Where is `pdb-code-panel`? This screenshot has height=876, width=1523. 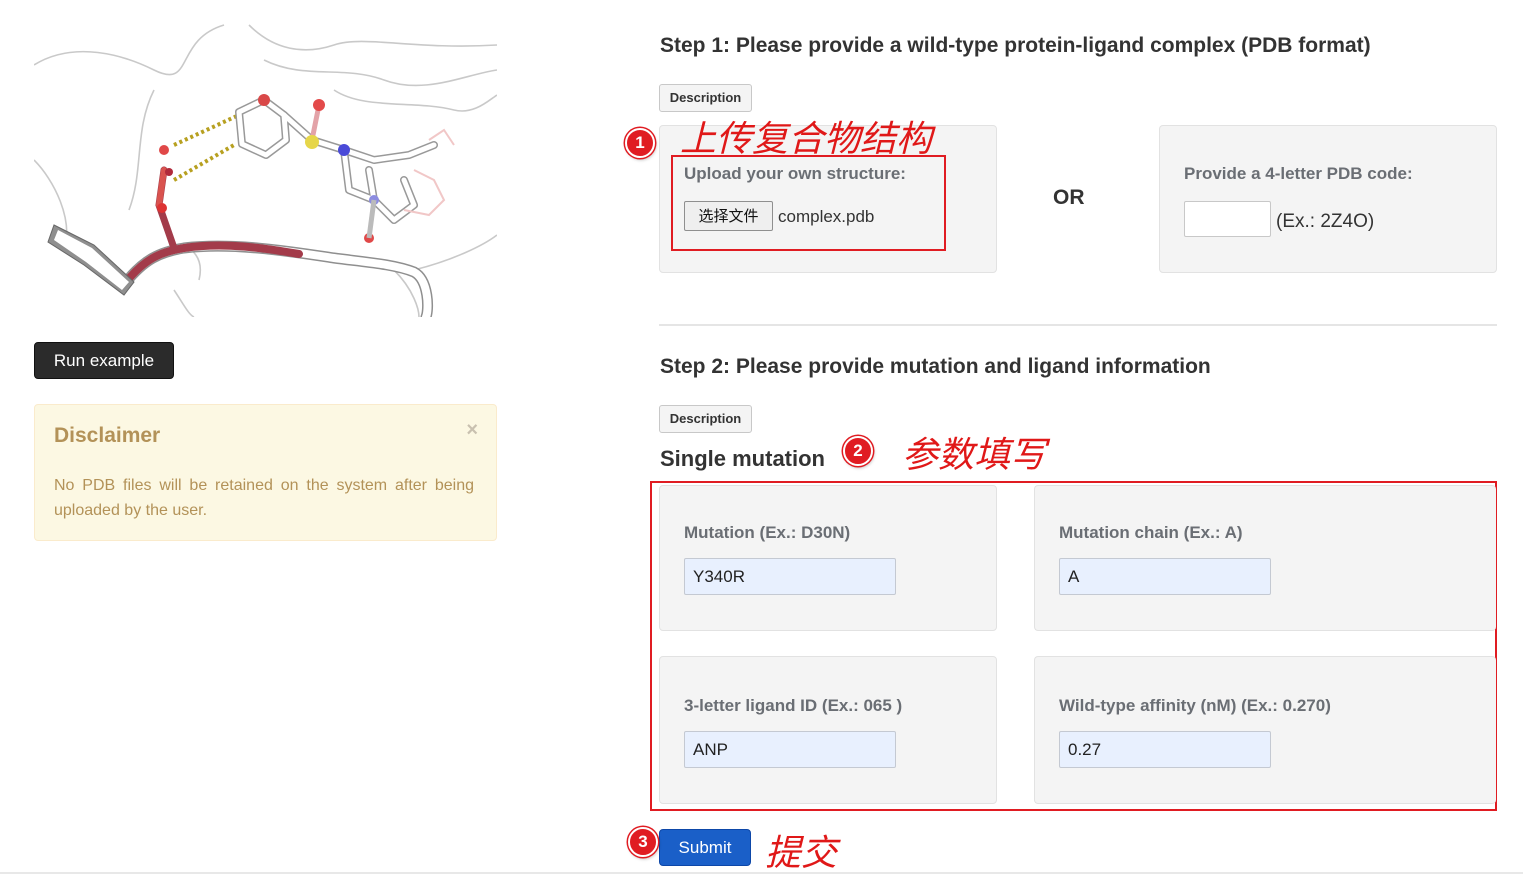 pdb-code-panel is located at coordinates (1328, 199).